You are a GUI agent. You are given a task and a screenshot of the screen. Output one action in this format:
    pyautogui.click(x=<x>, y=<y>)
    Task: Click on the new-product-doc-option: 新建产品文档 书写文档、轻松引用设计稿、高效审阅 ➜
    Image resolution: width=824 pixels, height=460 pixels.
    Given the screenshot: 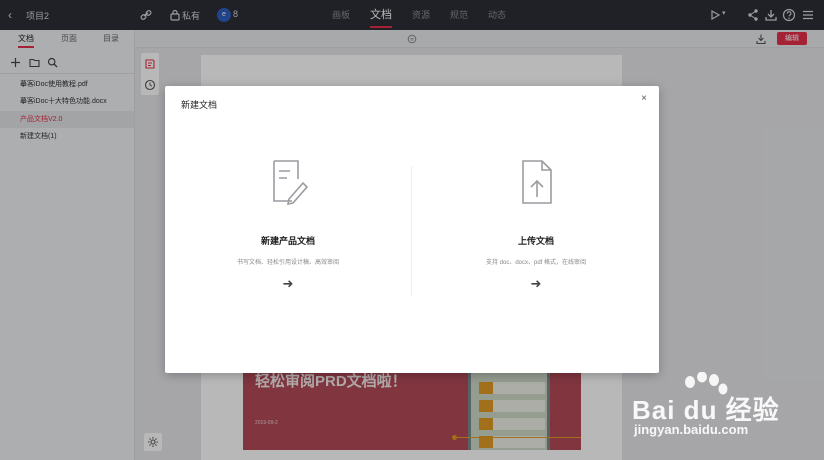 What is the action you would take?
    pyautogui.click(x=288, y=227)
    